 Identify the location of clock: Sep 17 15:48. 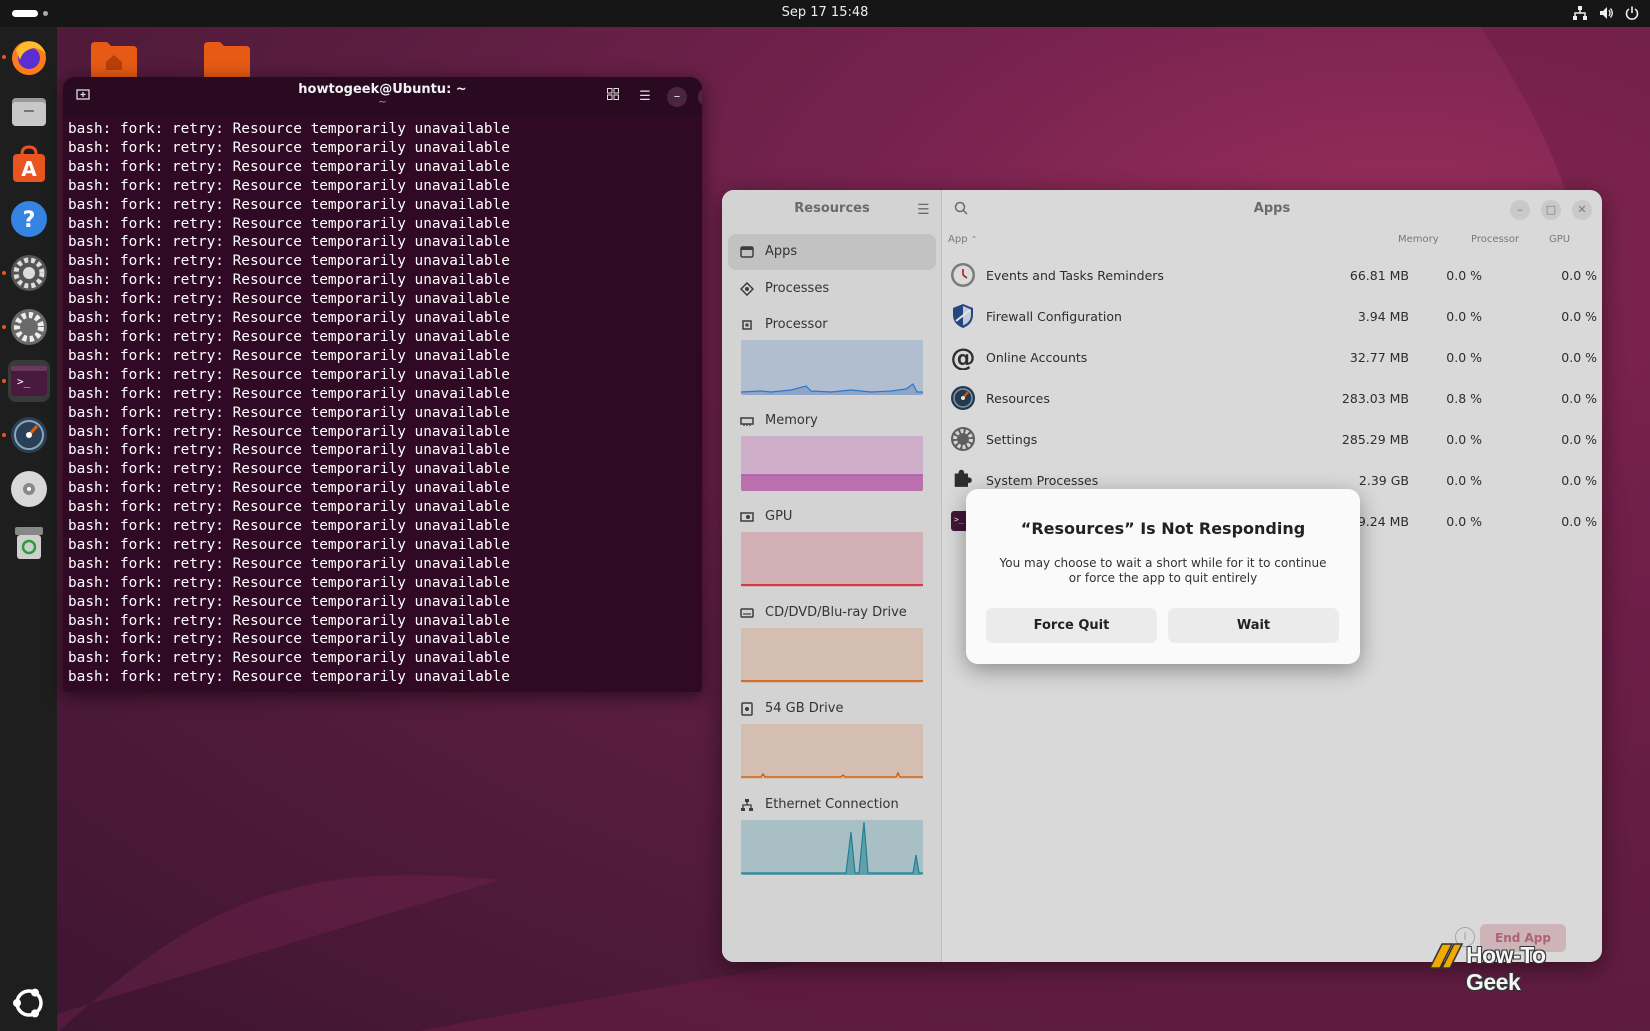
(825, 12).